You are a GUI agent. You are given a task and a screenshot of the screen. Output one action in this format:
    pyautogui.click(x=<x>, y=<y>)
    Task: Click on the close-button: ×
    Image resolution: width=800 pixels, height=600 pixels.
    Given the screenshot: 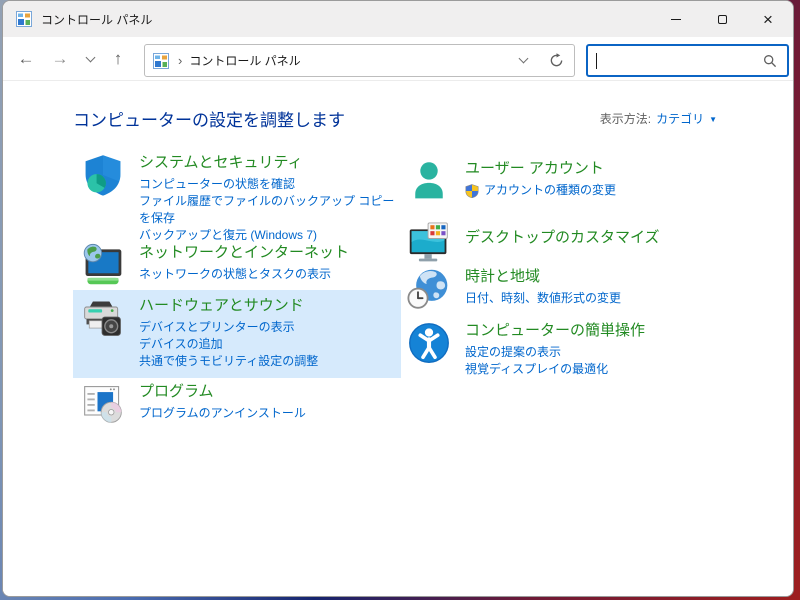 What is the action you would take?
    pyautogui.click(x=768, y=19)
    